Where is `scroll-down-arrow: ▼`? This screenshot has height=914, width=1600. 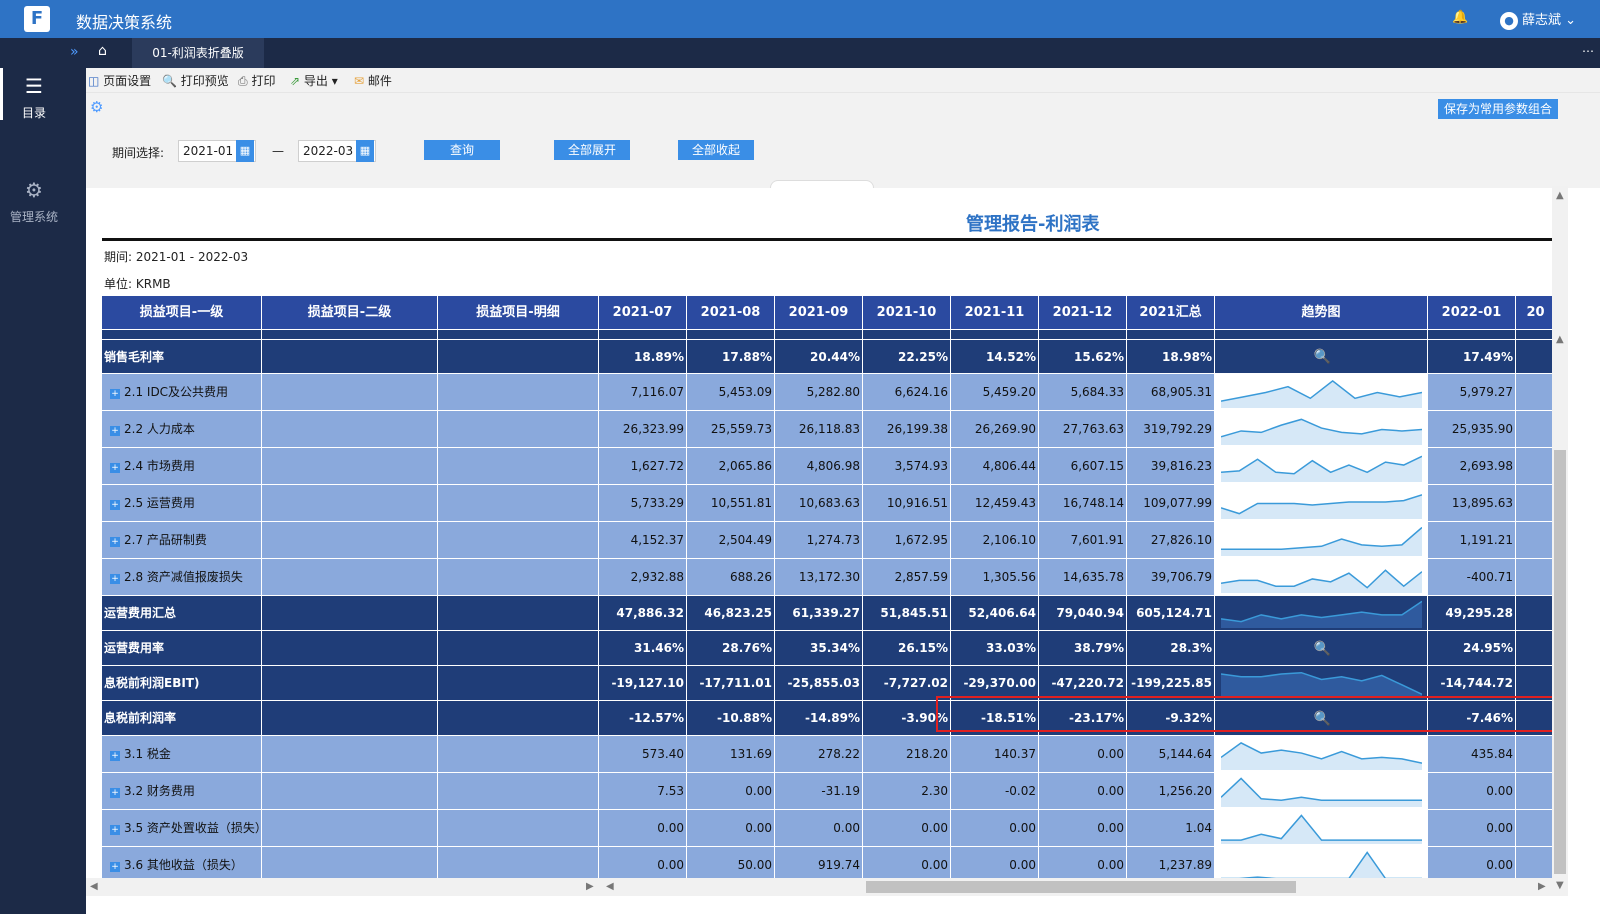 scroll-down-arrow: ▼ is located at coordinates (1560, 885).